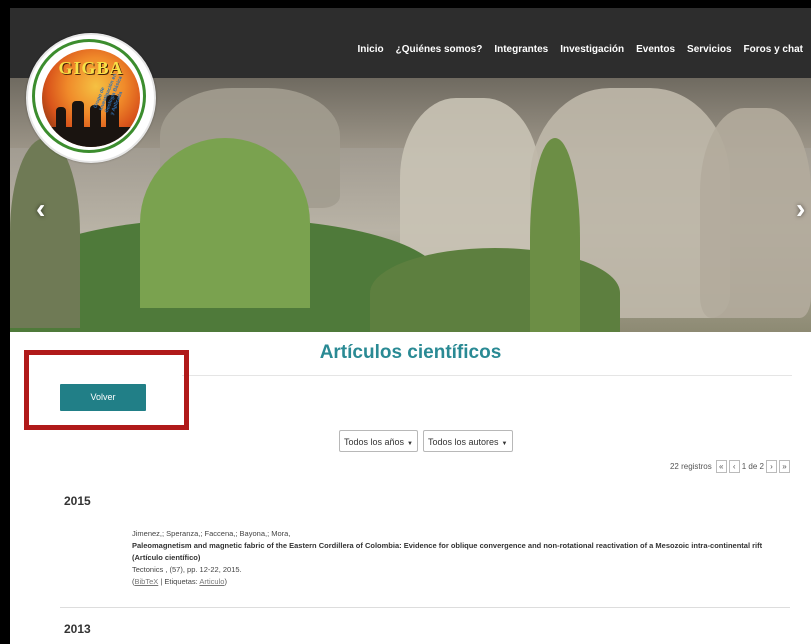  I want to click on logo-title: GIGBA, so click(91, 68).